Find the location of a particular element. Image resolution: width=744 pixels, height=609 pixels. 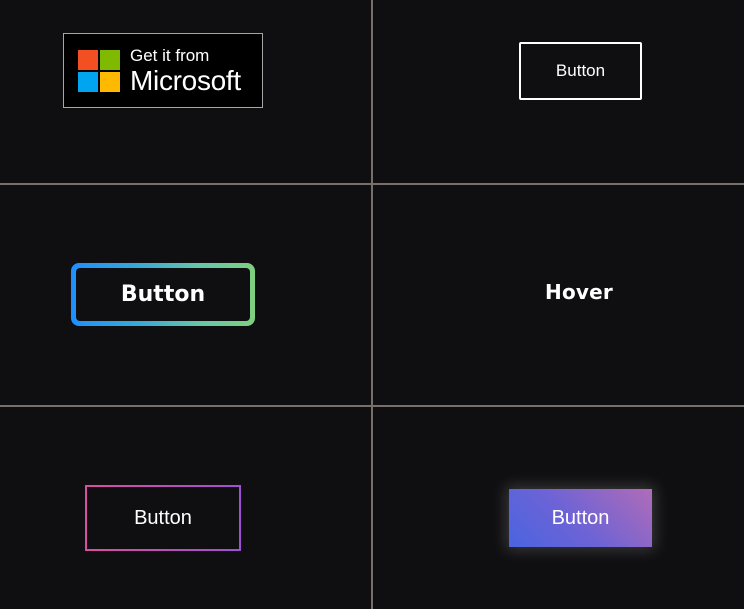

get-it-from-microsoft-badge: Get it from Microsoft is located at coordinates (163, 70).